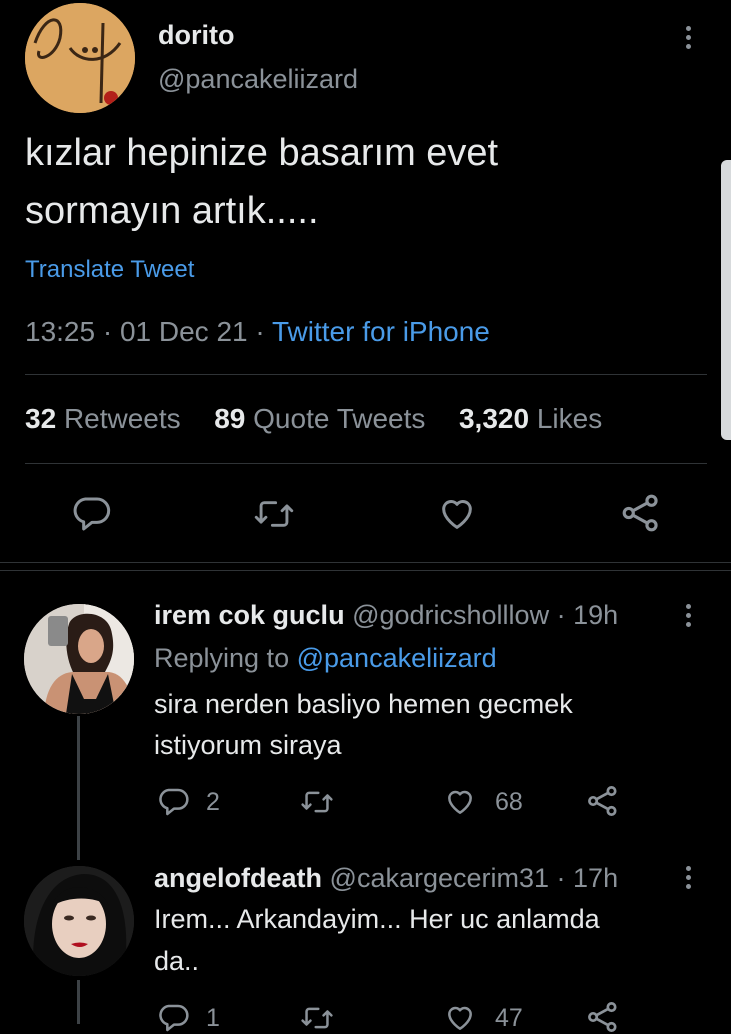  What do you see at coordinates (377, 919) in the screenshot?
I see `reply-text-line-1: Irem... Arkandayim... Her uc anlamda` at bounding box center [377, 919].